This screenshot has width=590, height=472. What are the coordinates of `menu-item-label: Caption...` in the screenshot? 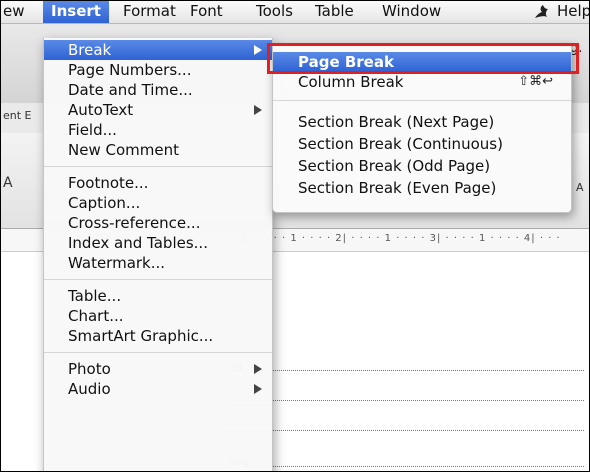 It's located at (104, 203).